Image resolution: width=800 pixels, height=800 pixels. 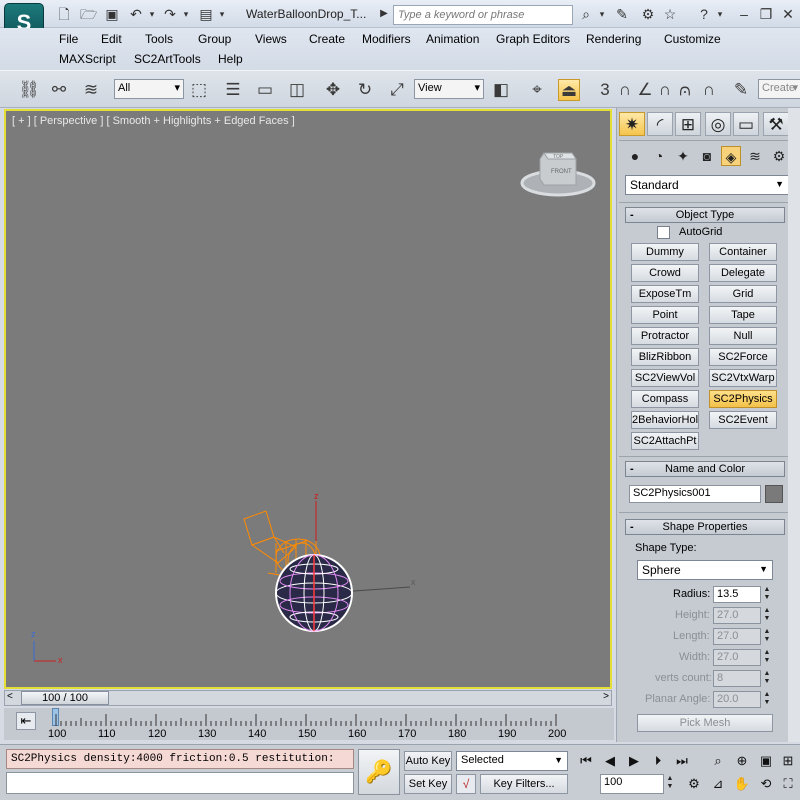 I want to click on time-slider-thumb: 100 / 100, so click(x=65, y=698).